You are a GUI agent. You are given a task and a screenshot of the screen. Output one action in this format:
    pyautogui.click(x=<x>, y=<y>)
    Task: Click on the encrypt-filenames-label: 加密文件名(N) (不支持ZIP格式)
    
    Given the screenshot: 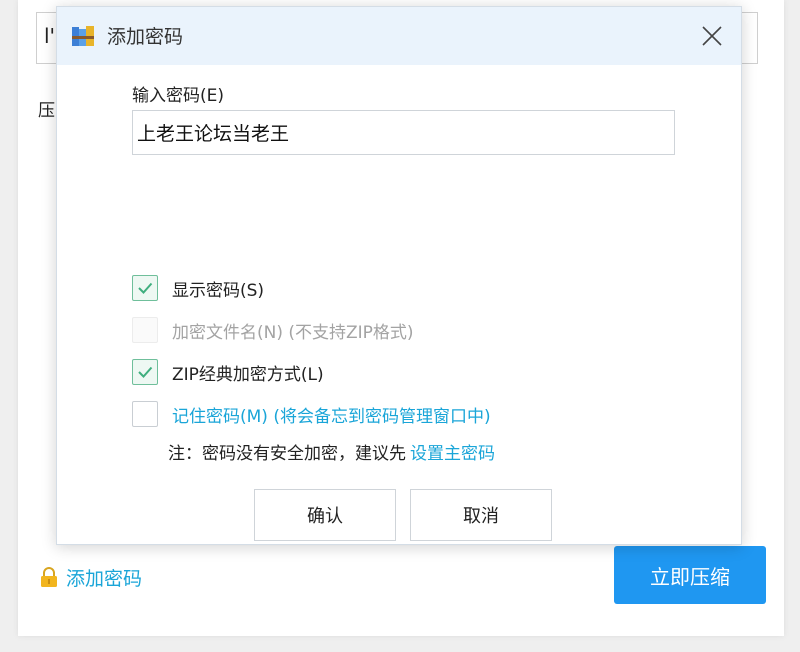 What is the action you would take?
    pyautogui.click(x=293, y=332)
    